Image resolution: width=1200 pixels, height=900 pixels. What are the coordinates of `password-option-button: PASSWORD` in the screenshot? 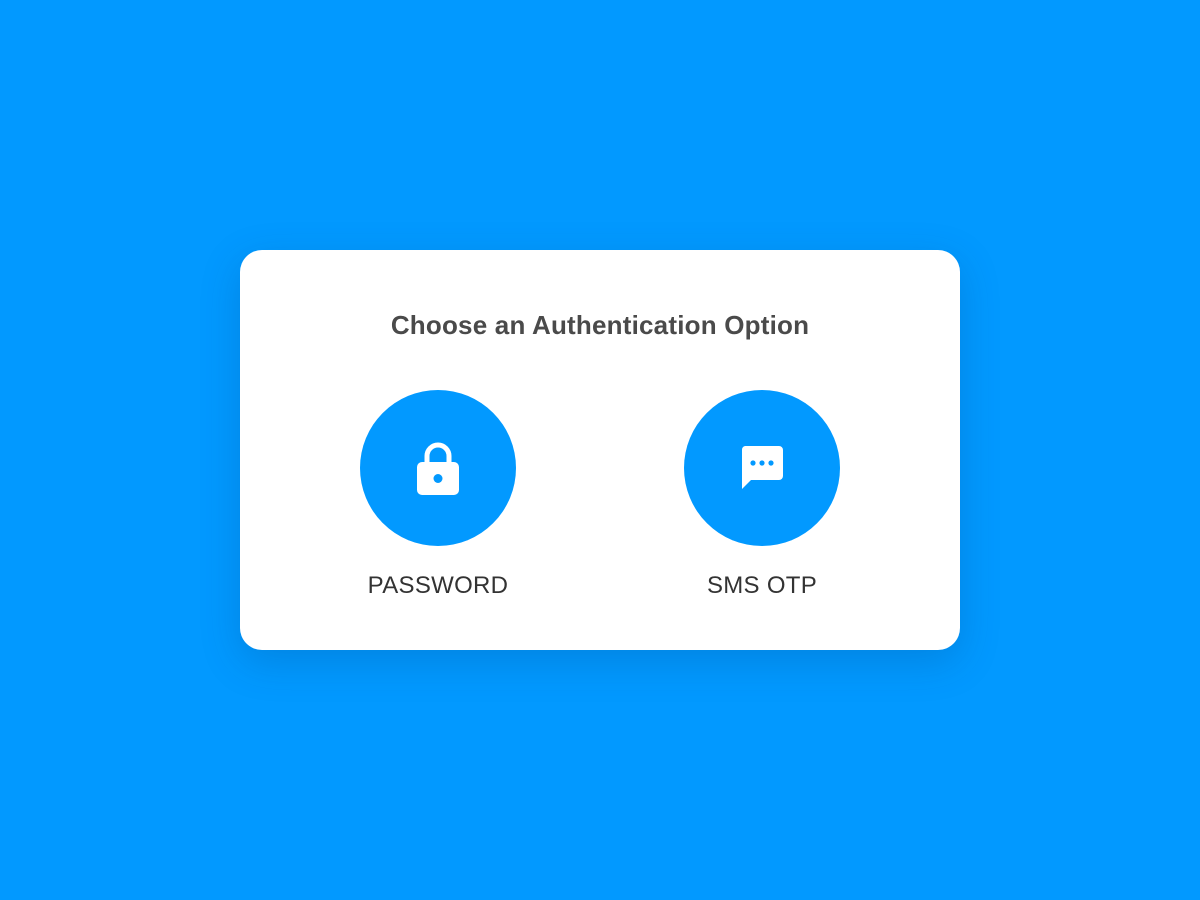 It's located at (438, 495).